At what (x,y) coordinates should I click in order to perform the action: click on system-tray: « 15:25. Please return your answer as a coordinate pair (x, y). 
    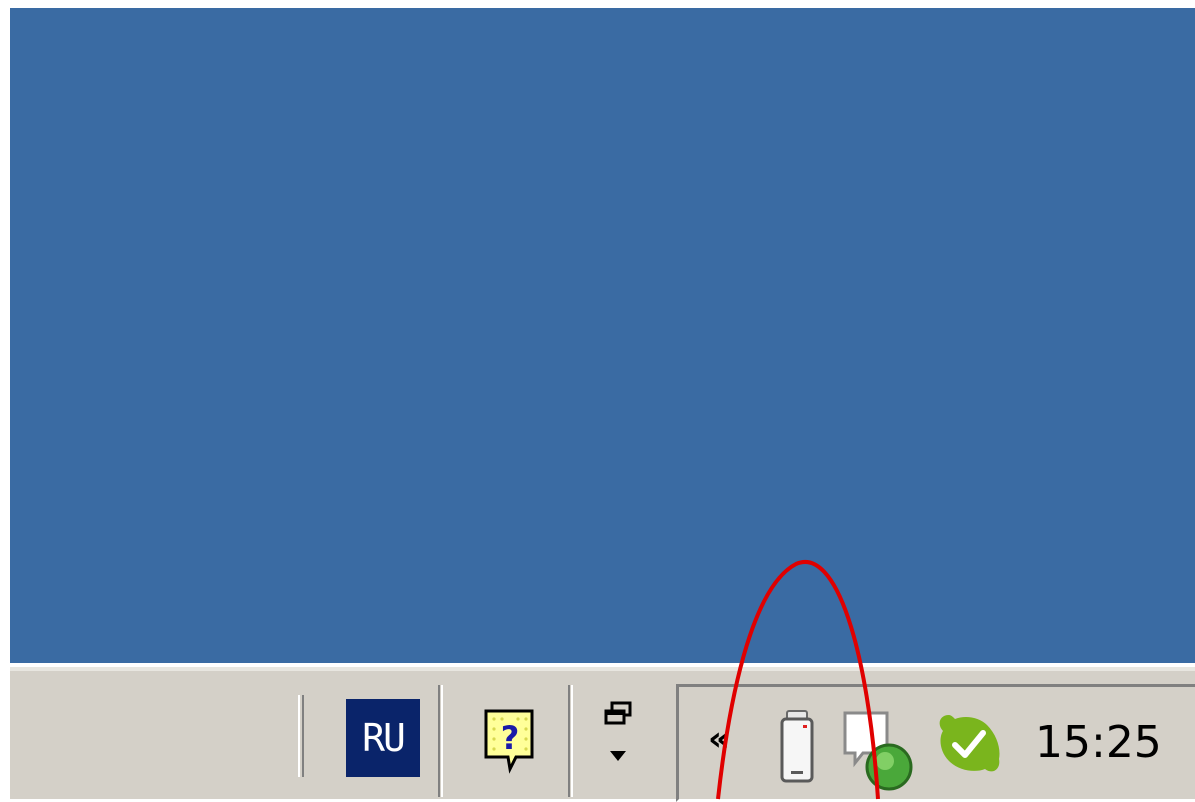
    Looking at the image, I should click on (935, 743).